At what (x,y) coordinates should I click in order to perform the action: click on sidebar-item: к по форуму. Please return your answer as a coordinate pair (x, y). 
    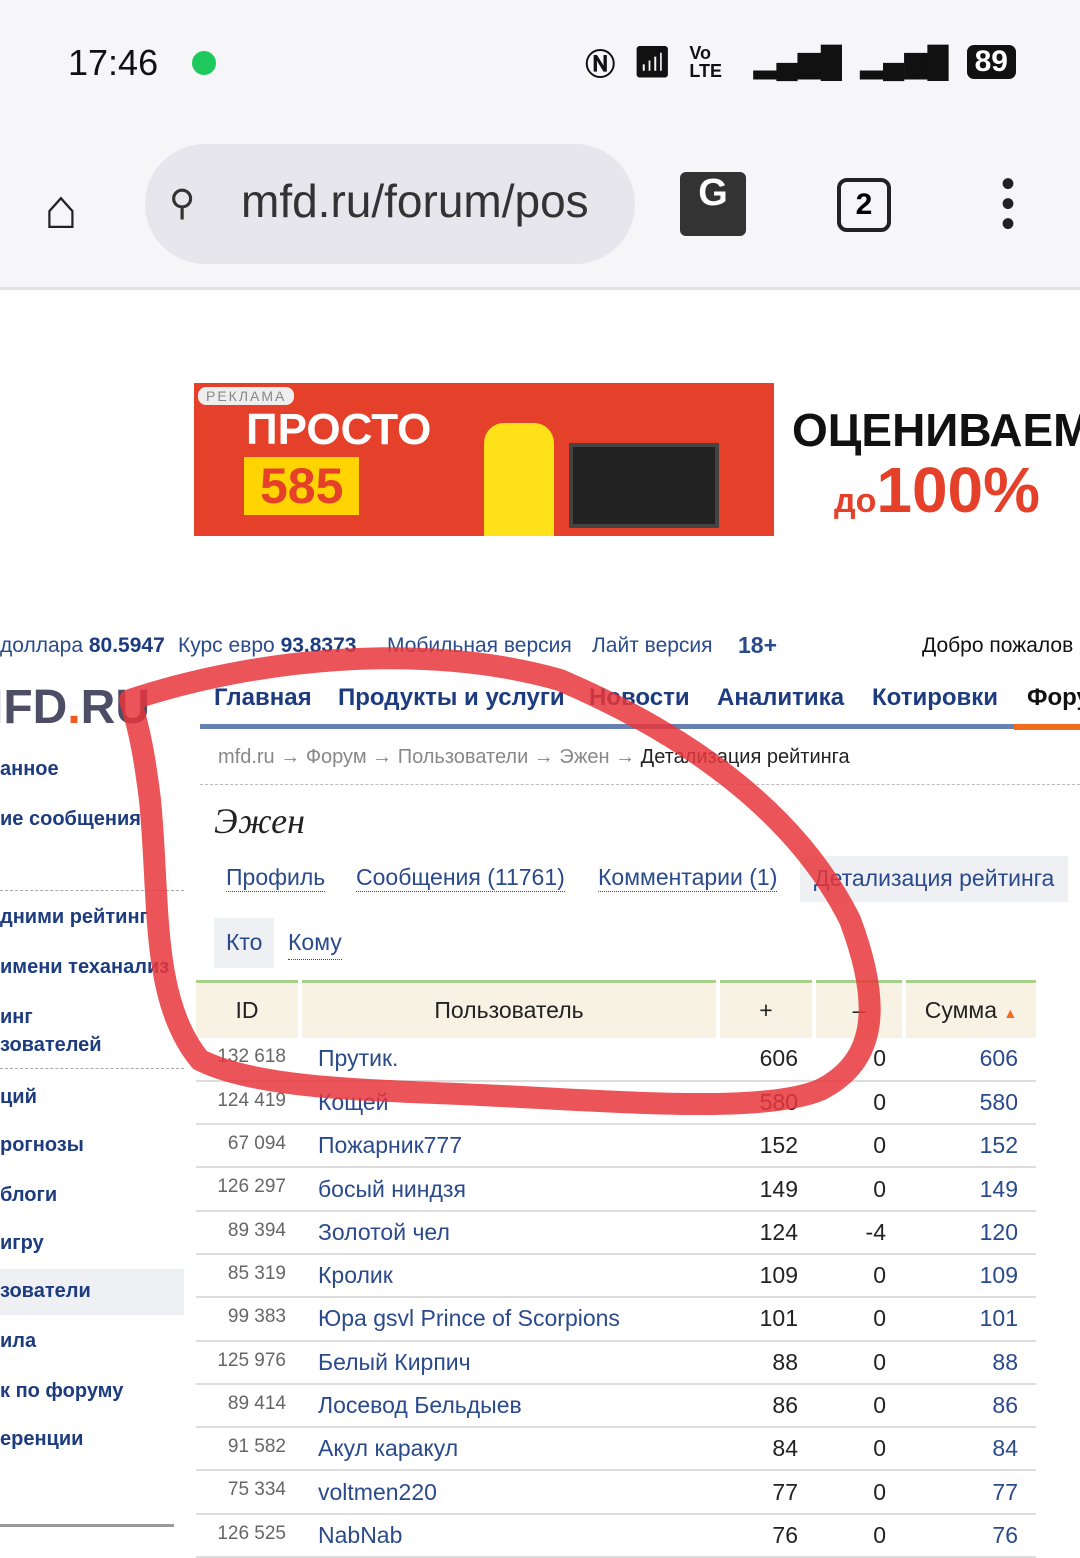
    Looking at the image, I should click on (61, 1391).